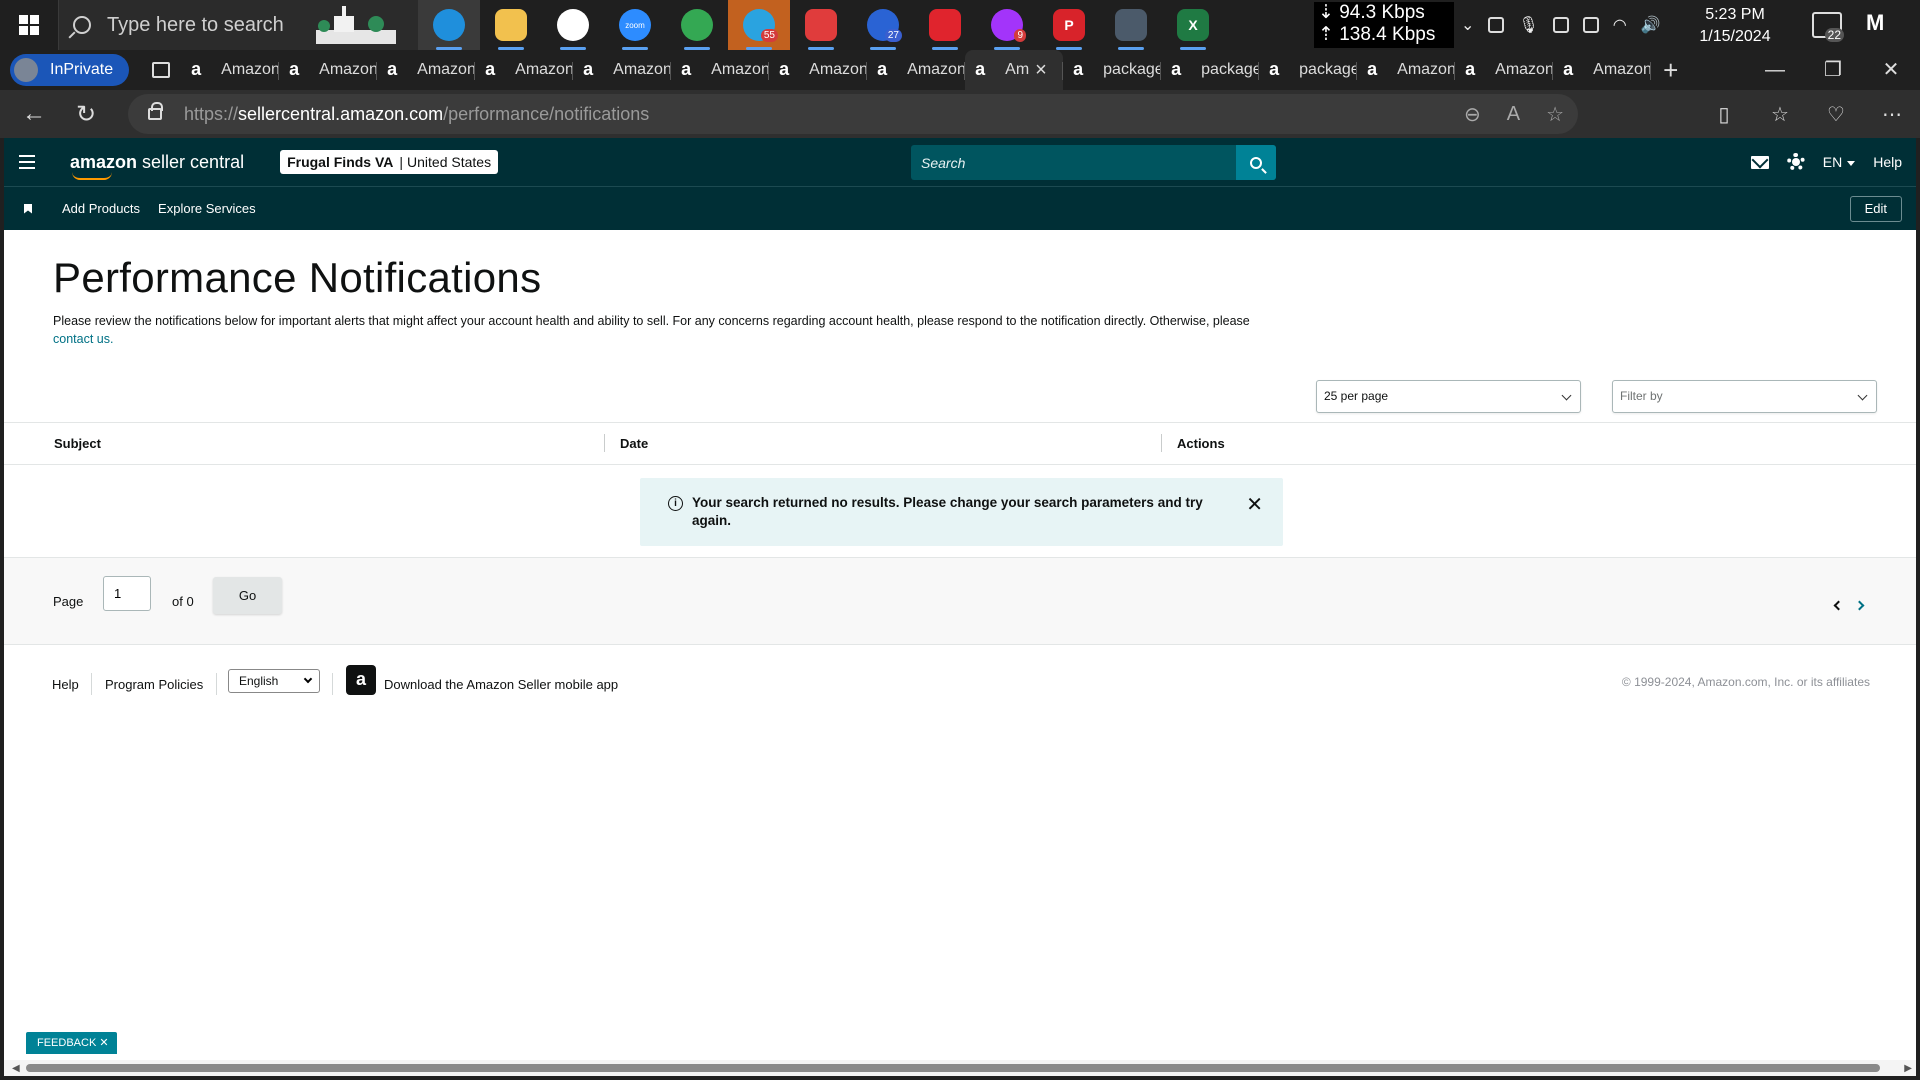 The width and height of the screenshot is (1920, 1080). I want to click on scroll-left-icon: ◀, so click(16, 1068).